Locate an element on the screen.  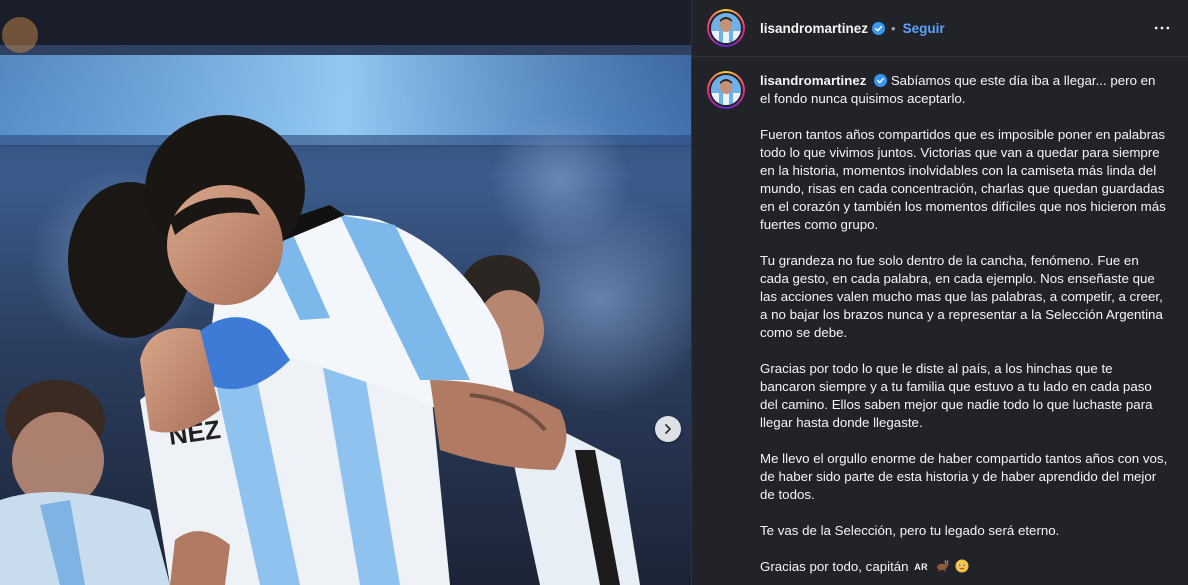
more-options-icon is located at coordinates (1162, 28).